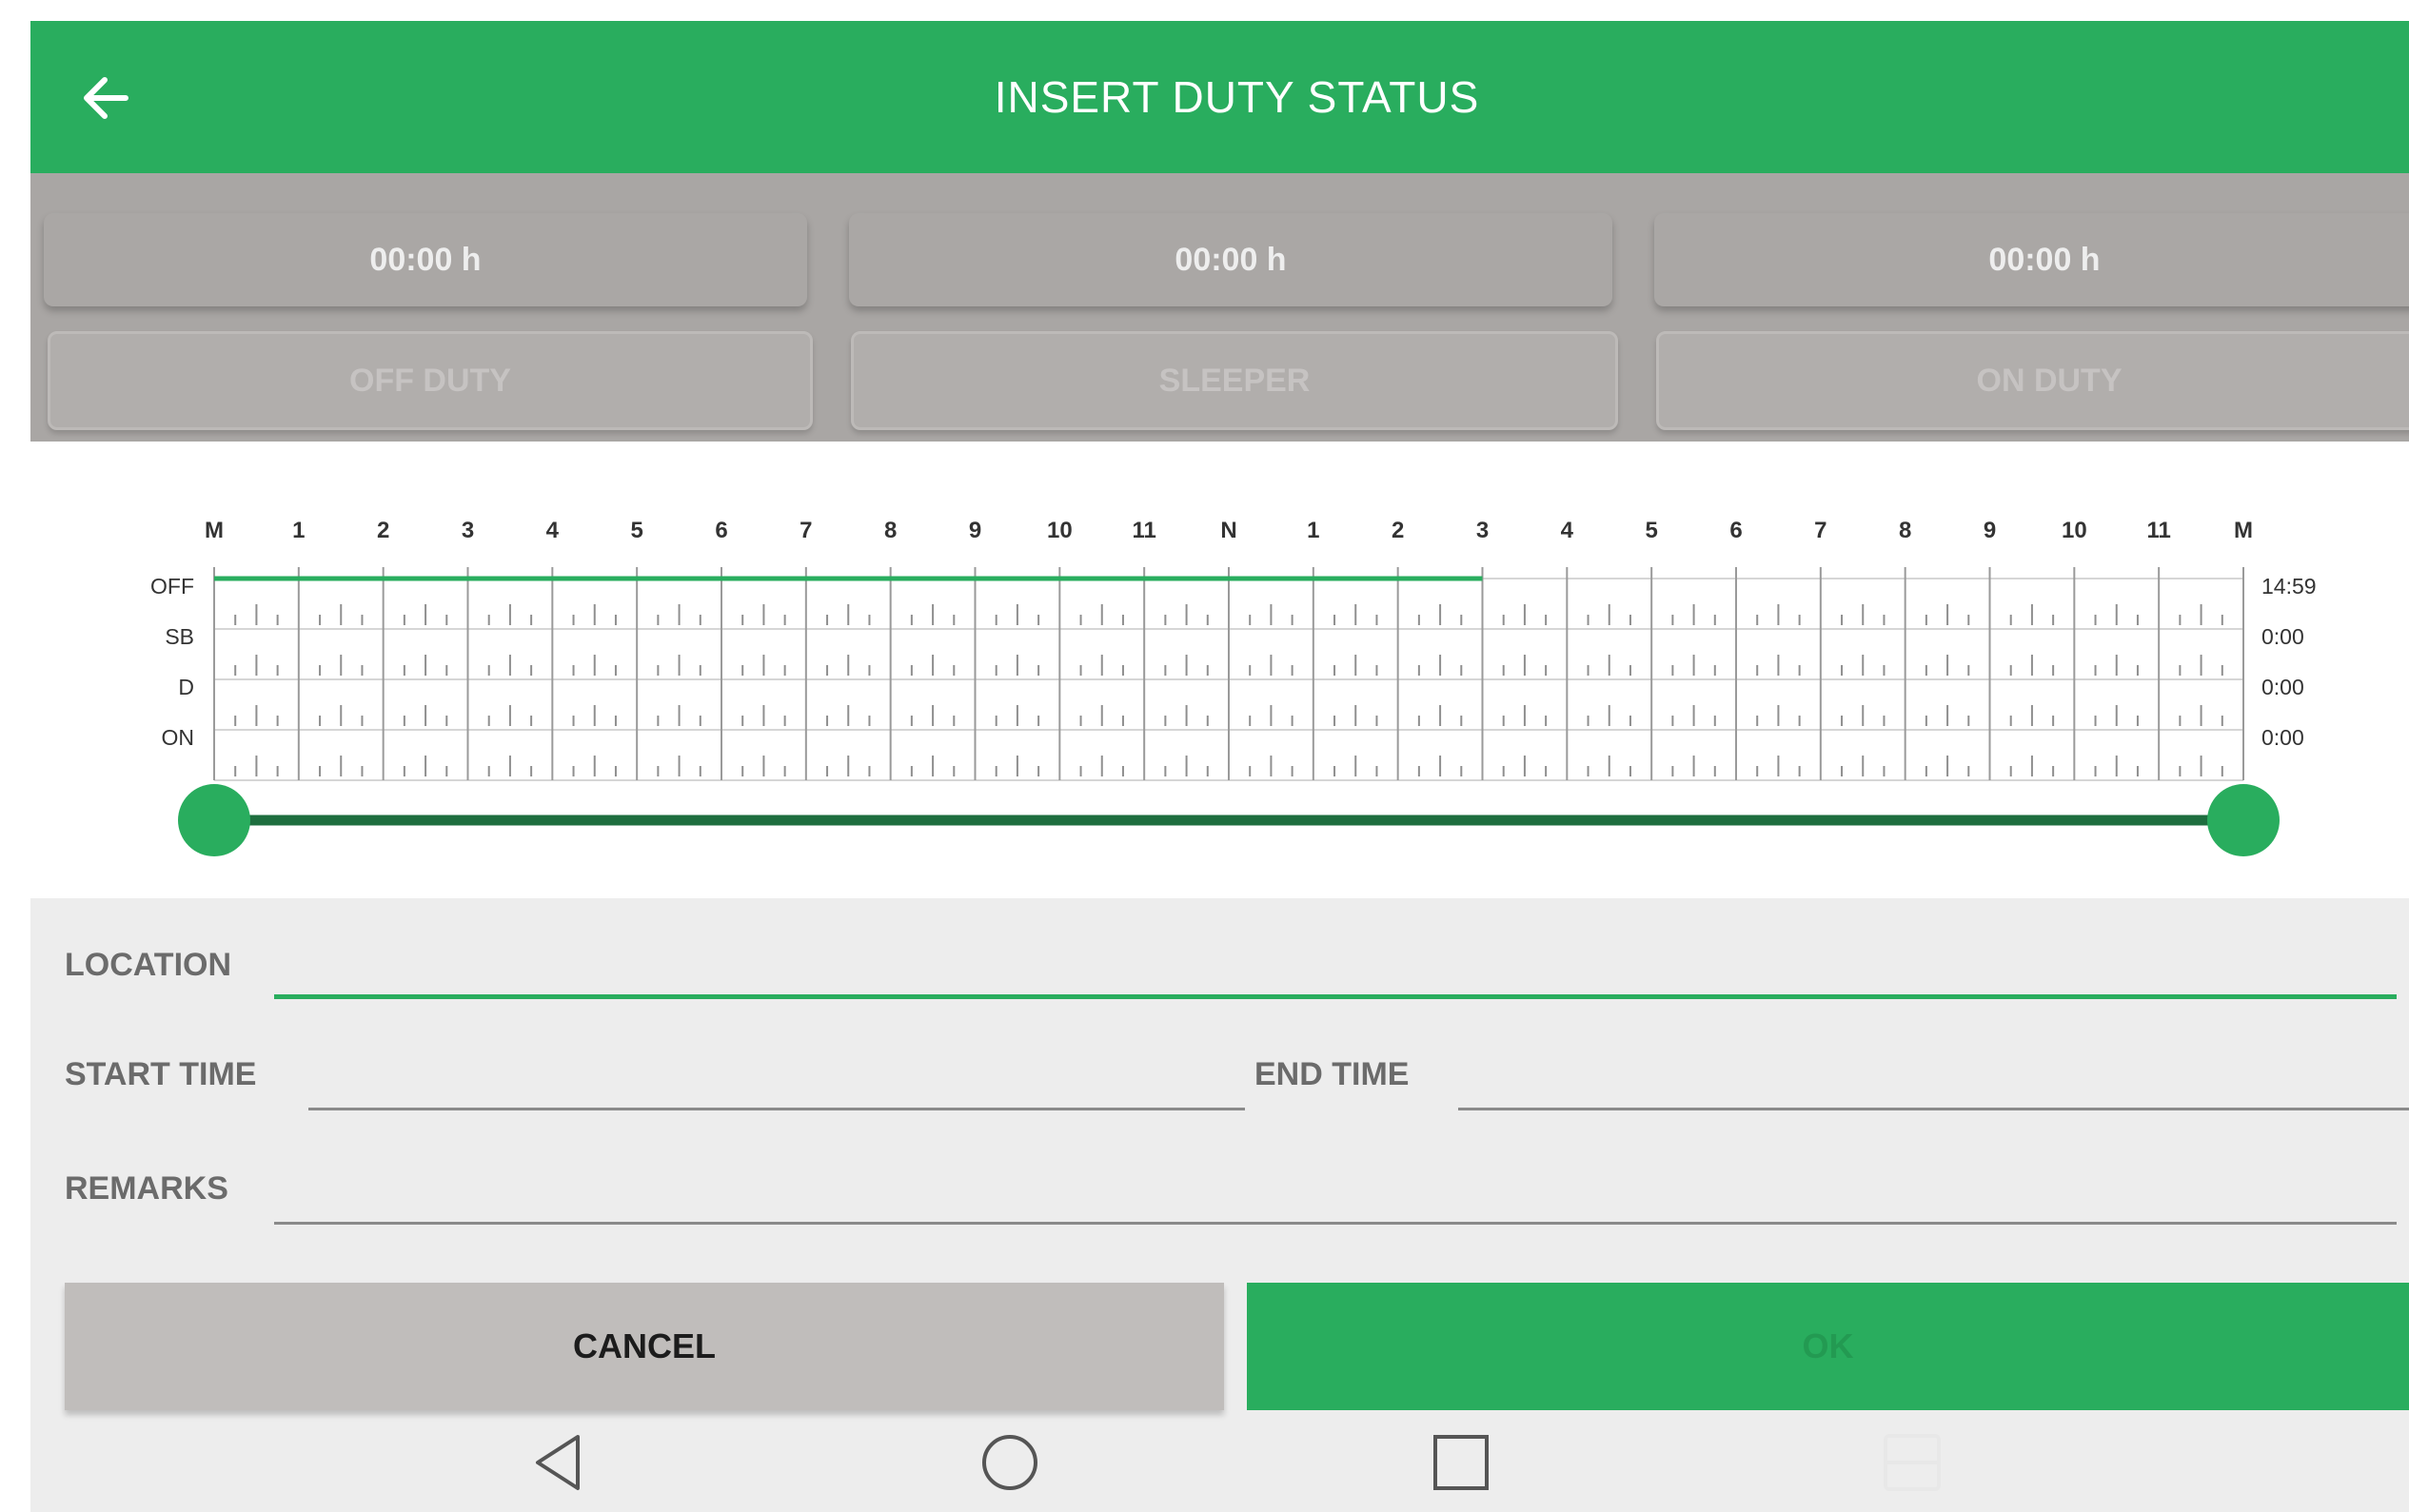 The width and height of the screenshot is (2409, 1512). I want to click on remarks-input, so click(1337, 1189).